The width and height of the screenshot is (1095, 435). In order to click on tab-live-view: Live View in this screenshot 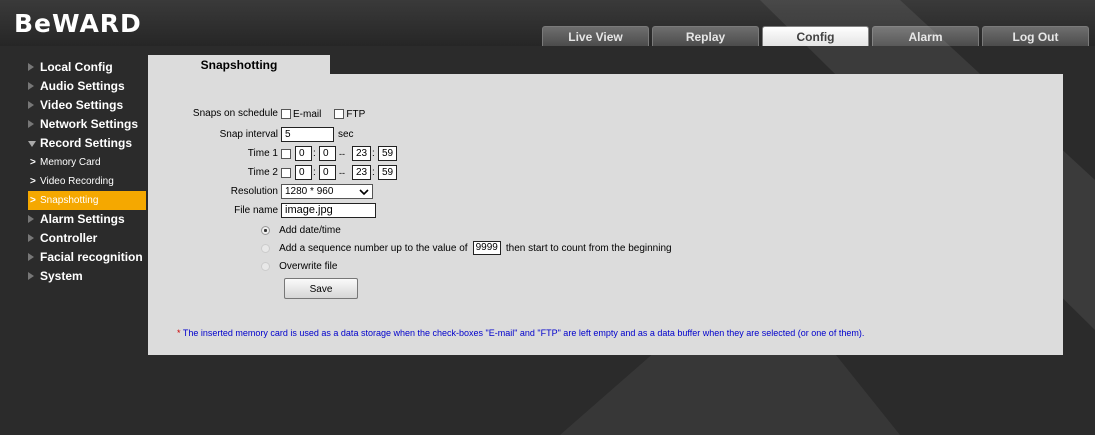, I will do `click(595, 36)`.